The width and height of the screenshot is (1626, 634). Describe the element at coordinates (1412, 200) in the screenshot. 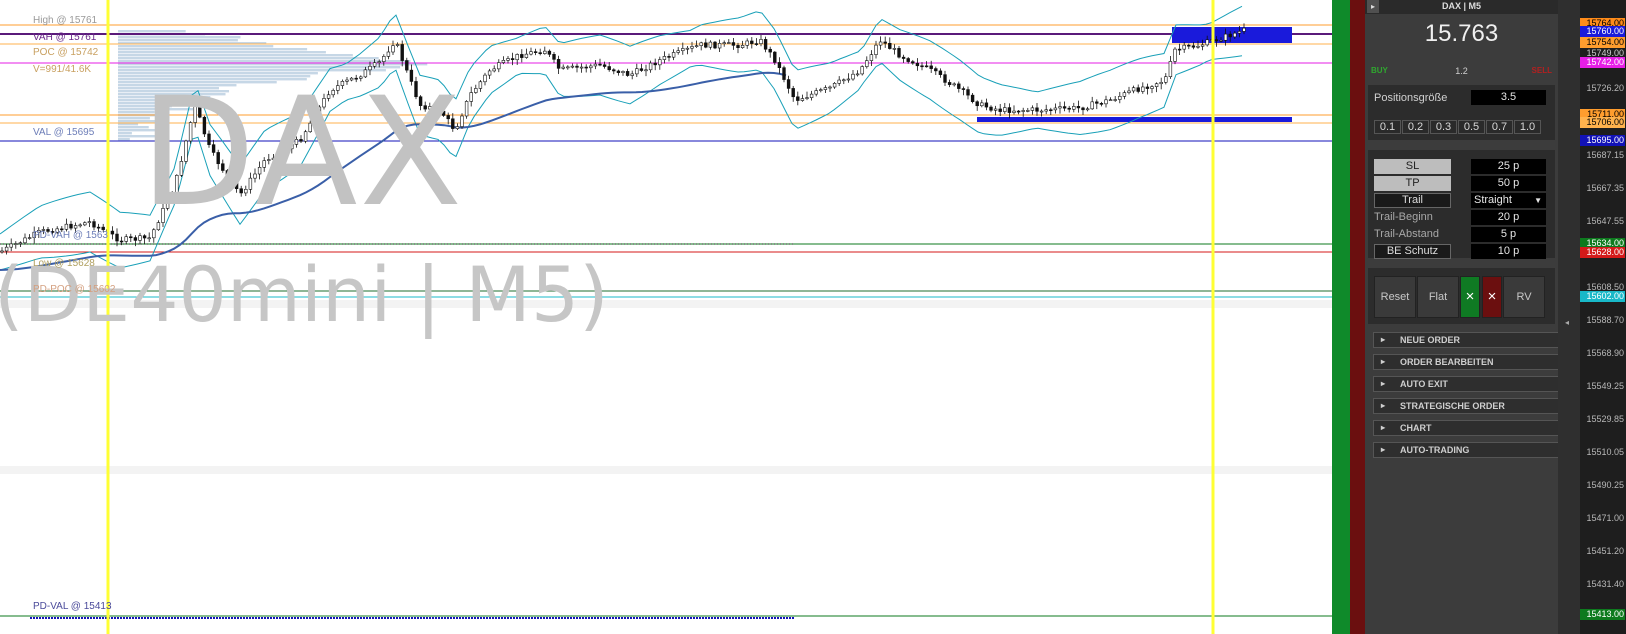

I see `trail-toggle-button: Trail` at that location.